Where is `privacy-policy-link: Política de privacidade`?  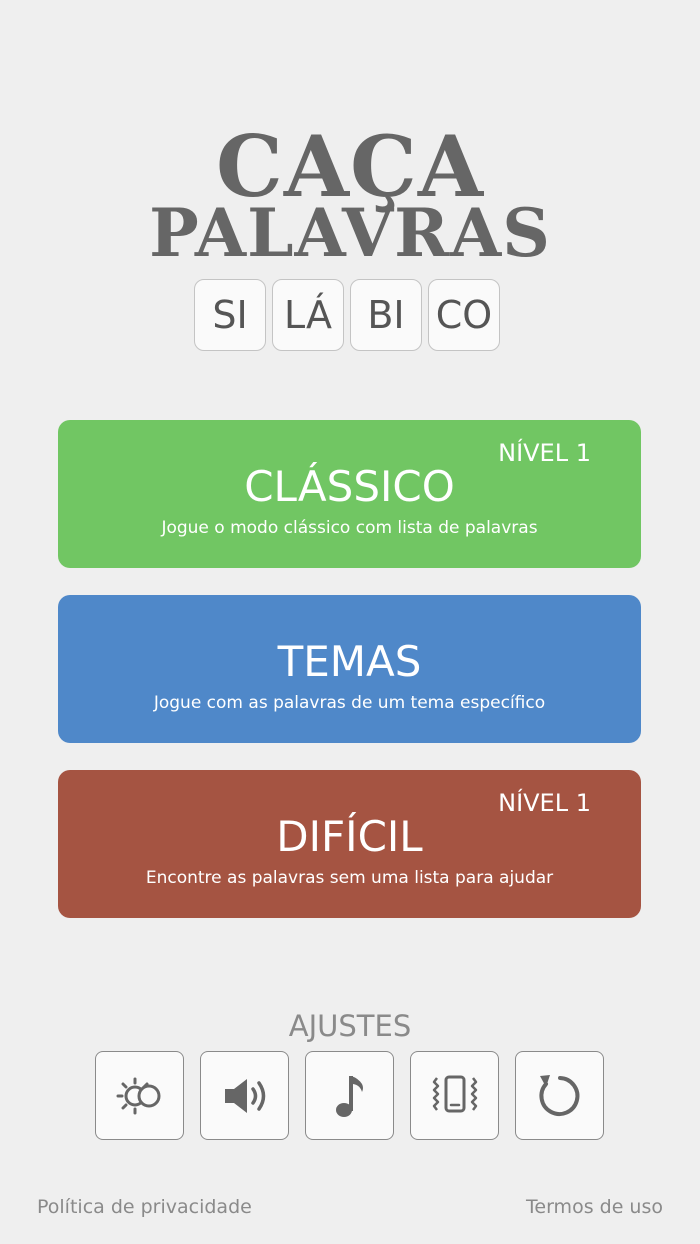
privacy-policy-link: Política de privacidade is located at coordinates (144, 1207).